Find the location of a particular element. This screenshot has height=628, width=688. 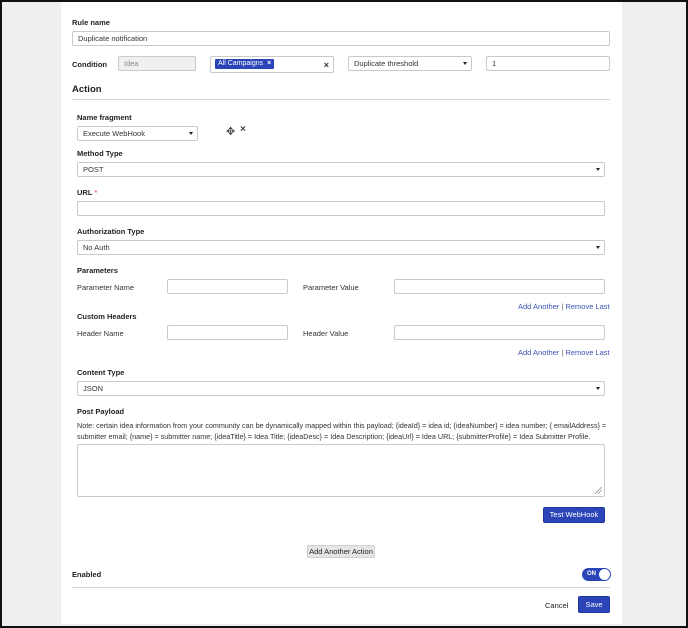

authorization-type-select: No Auth is located at coordinates (341, 247).